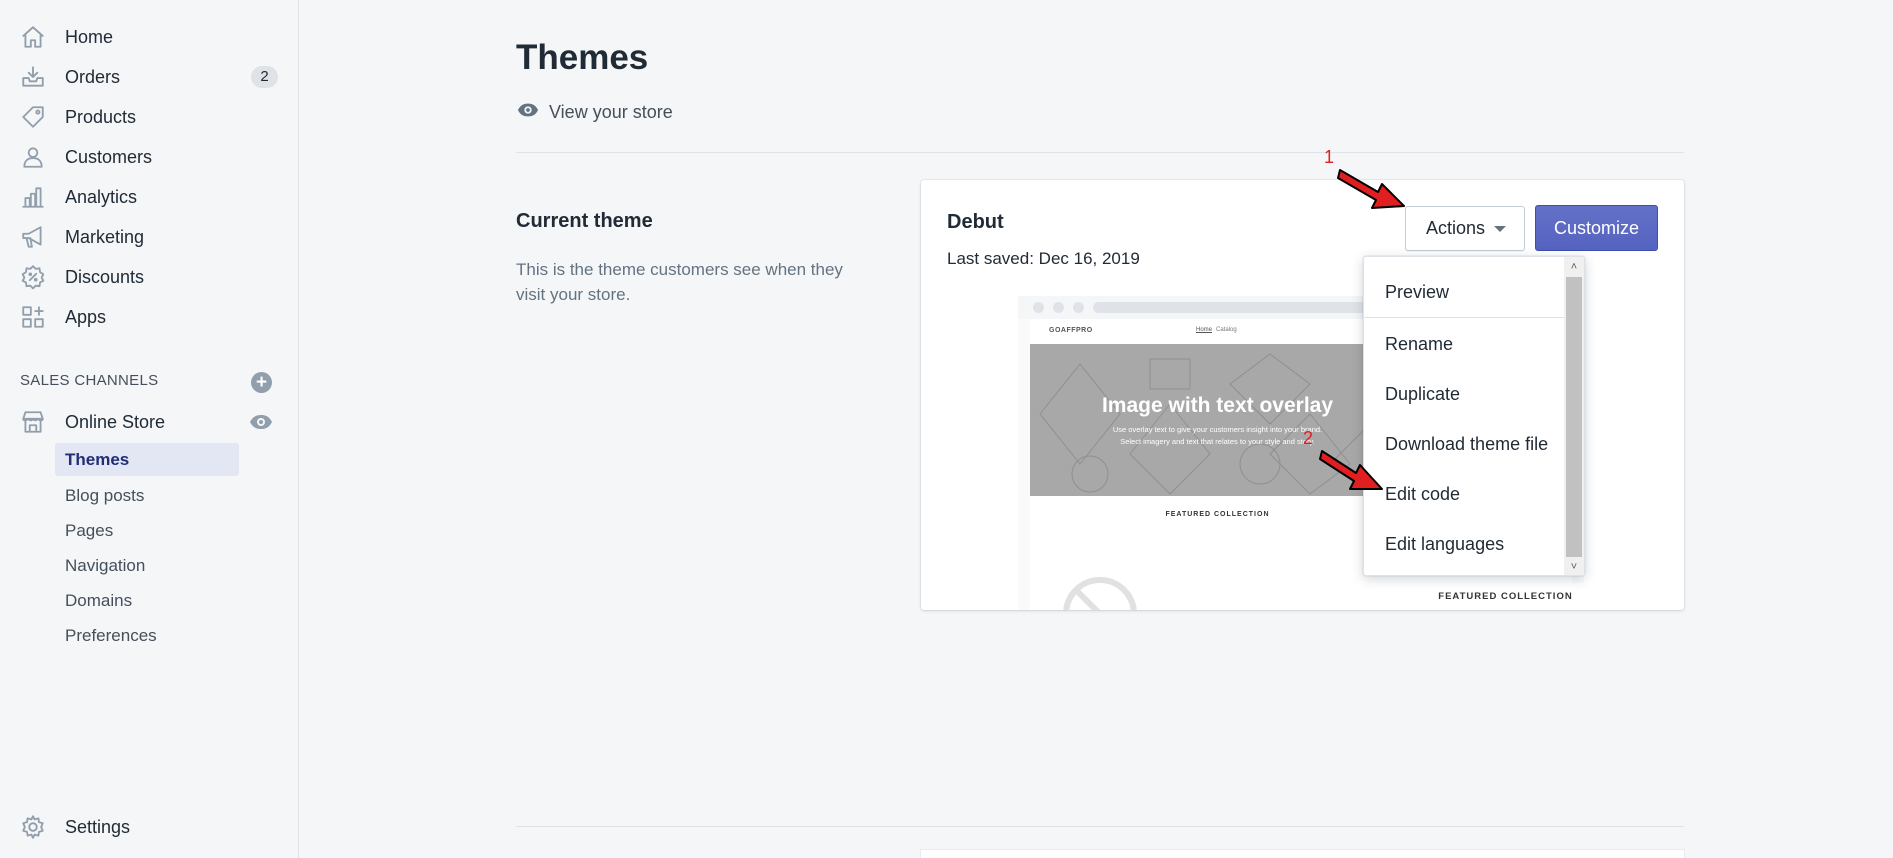 This screenshot has height=858, width=1893. What do you see at coordinates (147, 530) in the screenshot?
I see `sub-item-pages: Pages` at bounding box center [147, 530].